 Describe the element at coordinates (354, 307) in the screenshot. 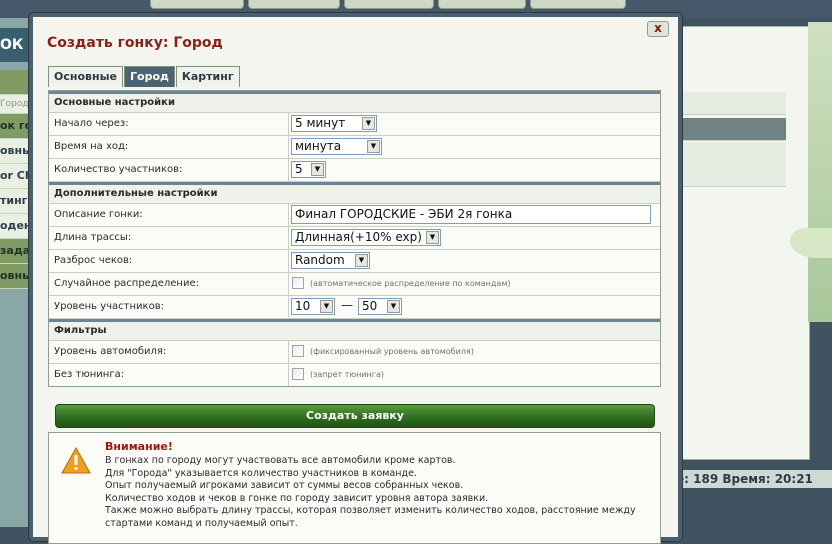

I see `level-row: Уровень участников: 10 ▼ — 50 ▼` at that location.